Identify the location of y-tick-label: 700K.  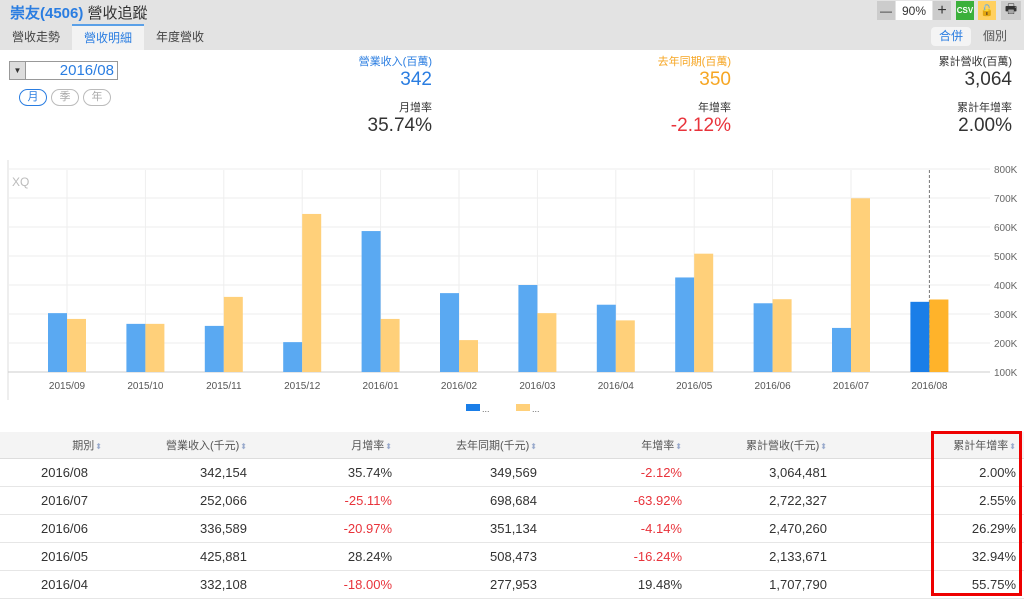
(1006, 199).